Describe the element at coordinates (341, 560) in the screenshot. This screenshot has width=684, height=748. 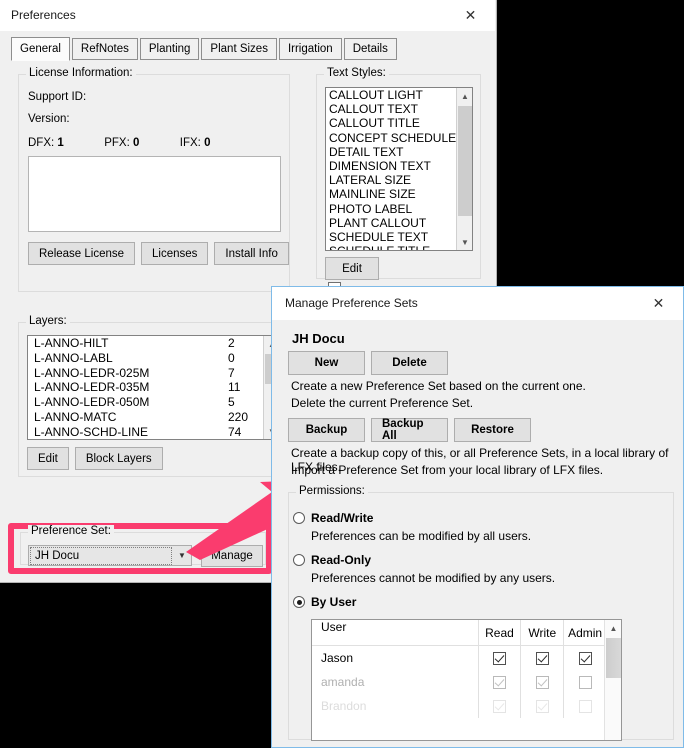
I see `radio-read-only-label: Read-Only` at that location.